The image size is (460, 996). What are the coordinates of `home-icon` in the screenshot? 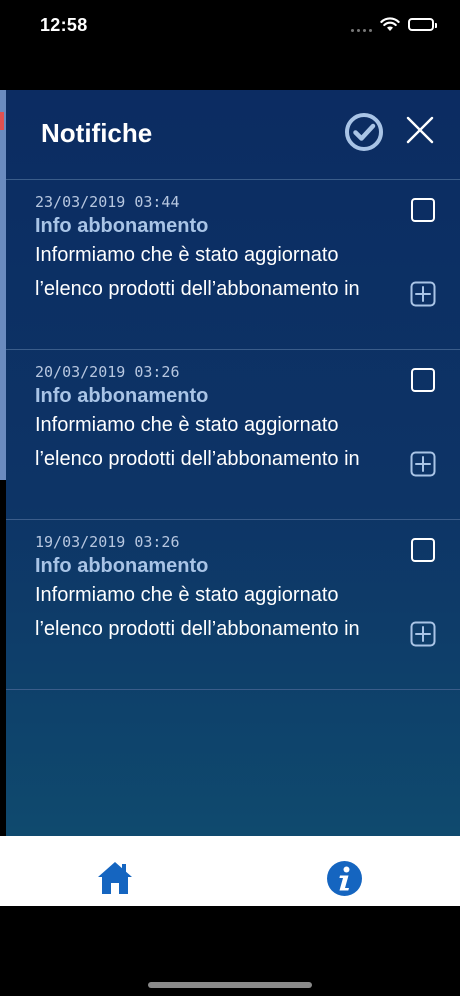 It's located at (115, 878).